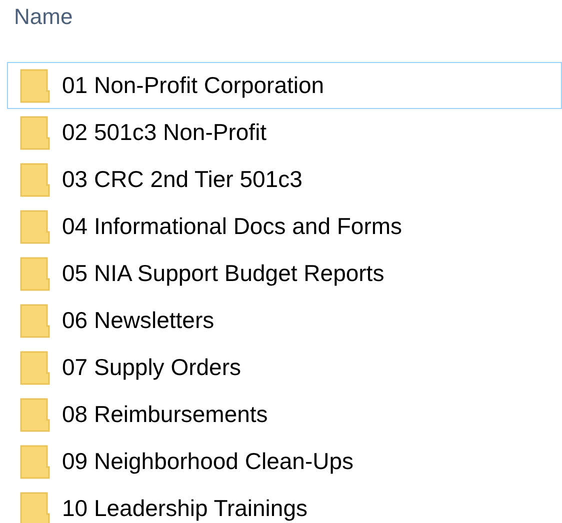 This screenshot has height=523, width=562. I want to click on folder-name: 02 501c3 Non-Profit, so click(164, 132).